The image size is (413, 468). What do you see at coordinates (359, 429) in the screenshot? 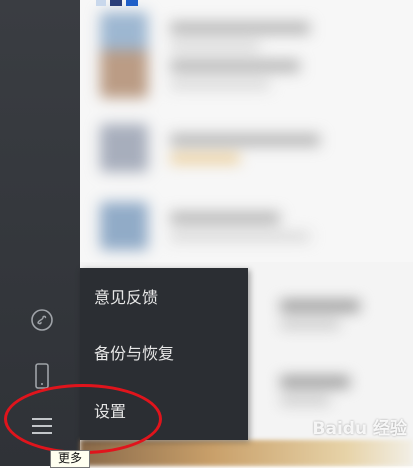
I see `baidu-watermark: Baidu 经验` at bounding box center [359, 429].